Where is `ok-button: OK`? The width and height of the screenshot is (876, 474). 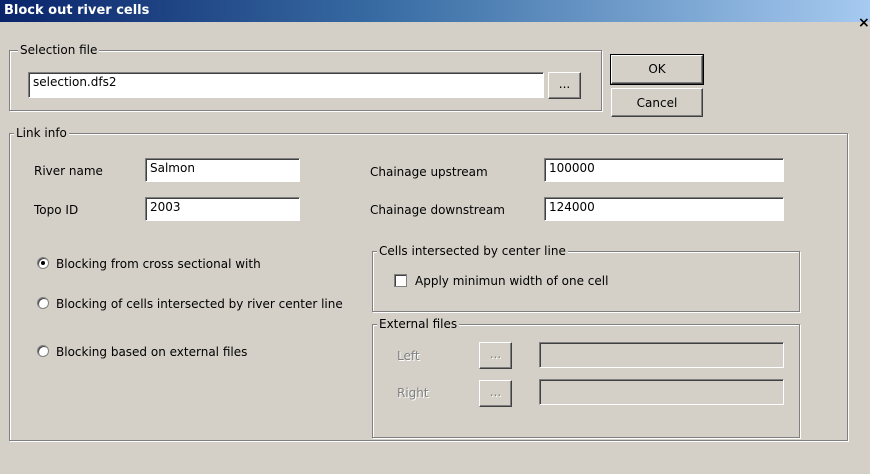
ok-button: OK is located at coordinates (657, 69).